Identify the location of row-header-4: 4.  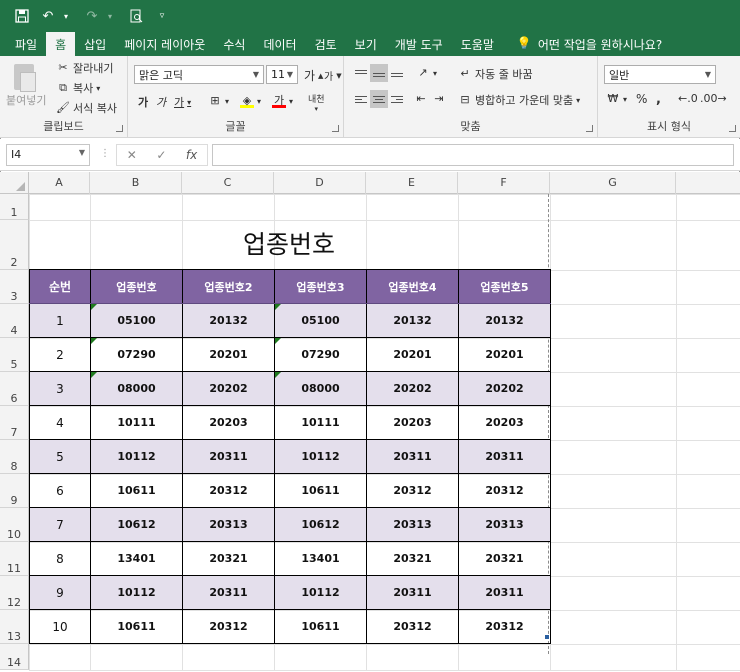
(14, 321).